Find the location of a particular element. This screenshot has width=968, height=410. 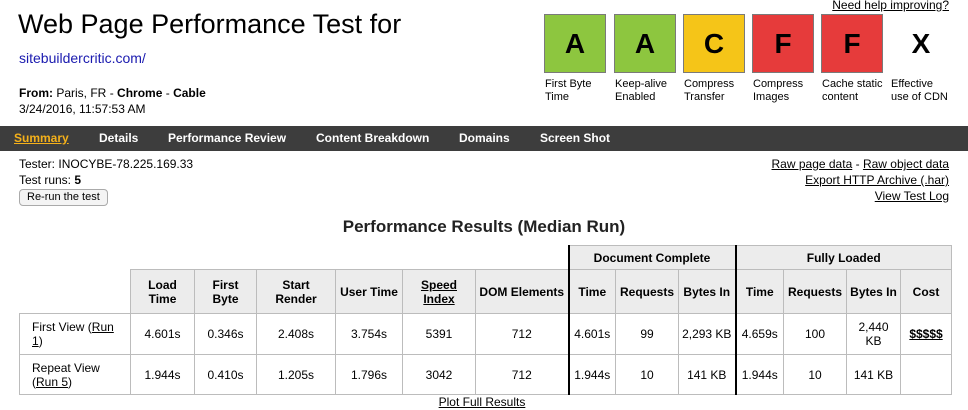

cost-link: $$$$$ is located at coordinates (925, 334).